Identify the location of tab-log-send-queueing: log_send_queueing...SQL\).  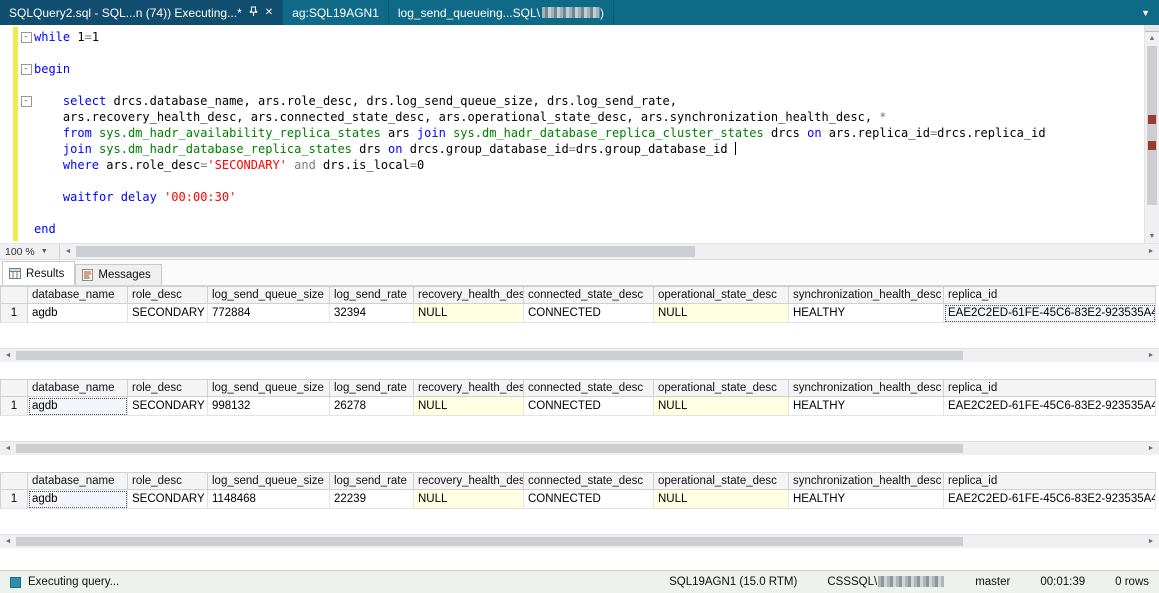
(501, 12).